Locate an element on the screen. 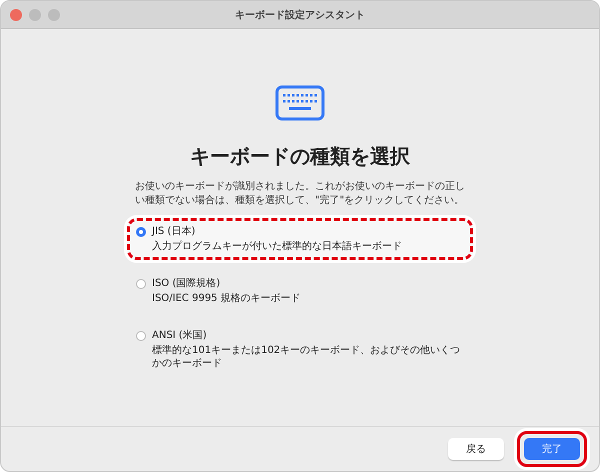 The width and height of the screenshot is (600, 472). option-detail: 標準的な101キーまたは102キーのキーボード、およびその他いくつかのキーボード is located at coordinates (307, 357).